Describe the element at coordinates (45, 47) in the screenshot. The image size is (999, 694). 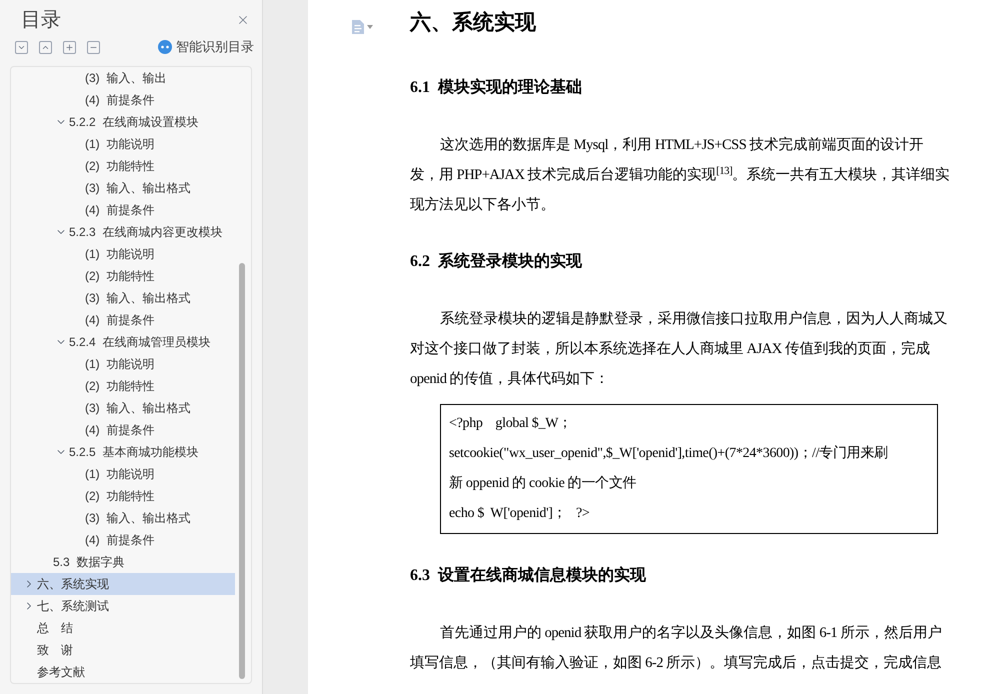
I see `chevron-up-button` at that location.